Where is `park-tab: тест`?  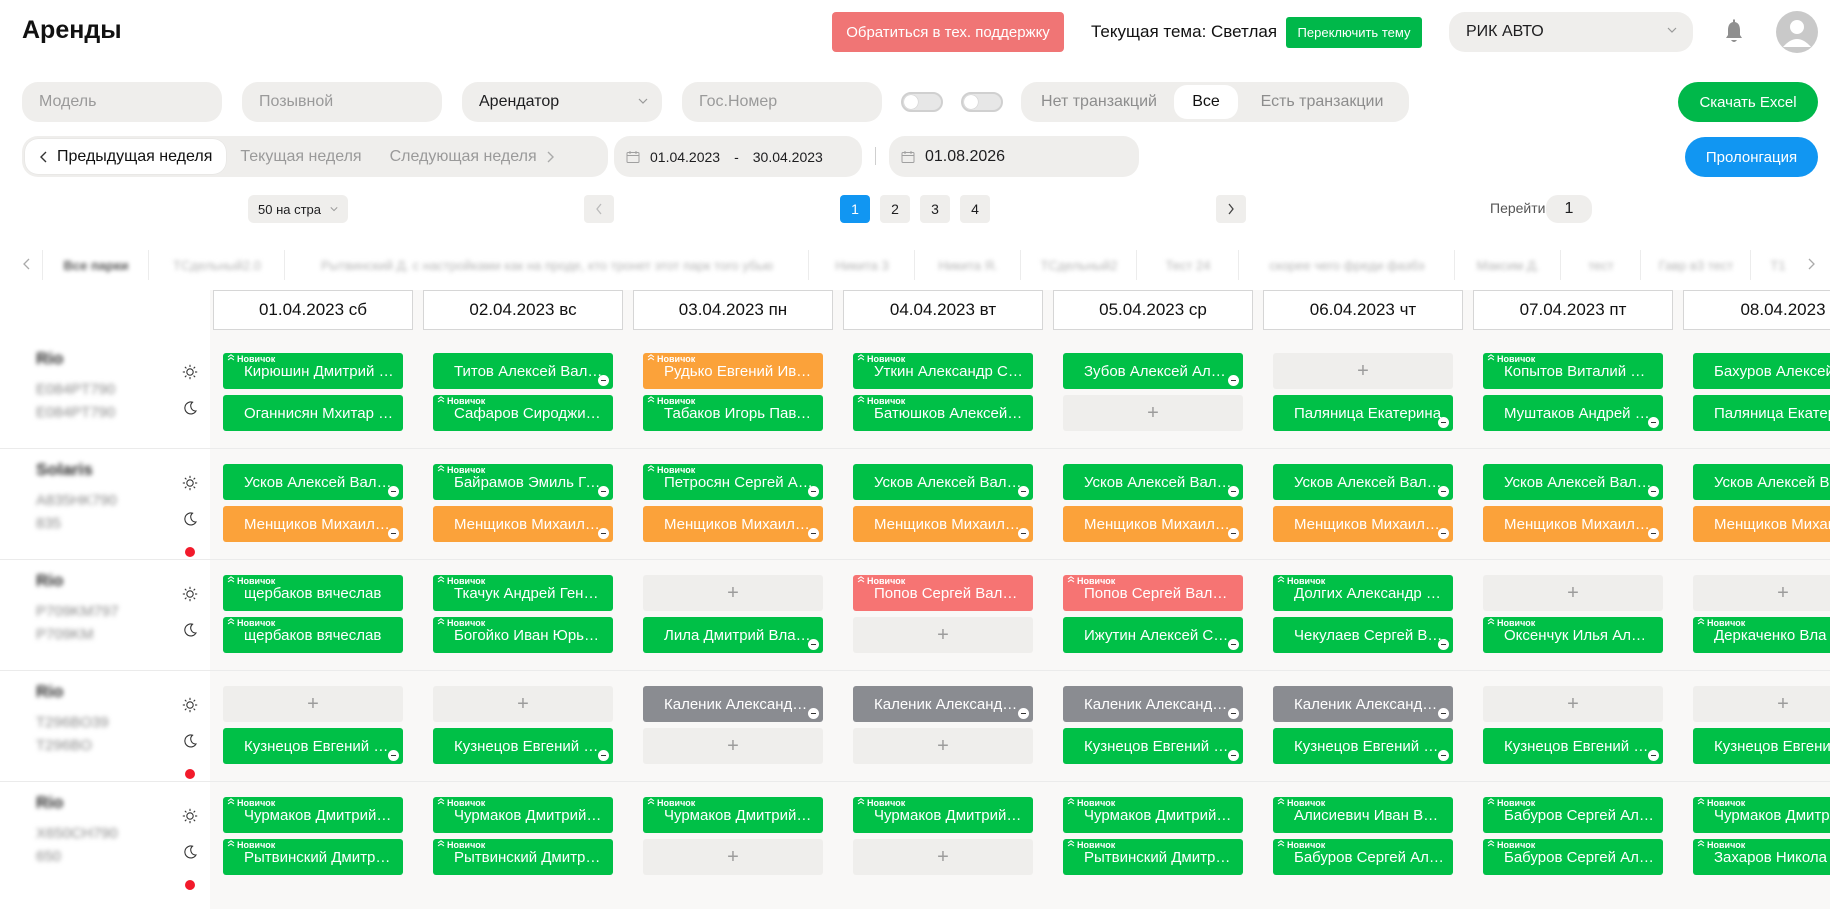
park-tab: тест is located at coordinates (1601, 265).